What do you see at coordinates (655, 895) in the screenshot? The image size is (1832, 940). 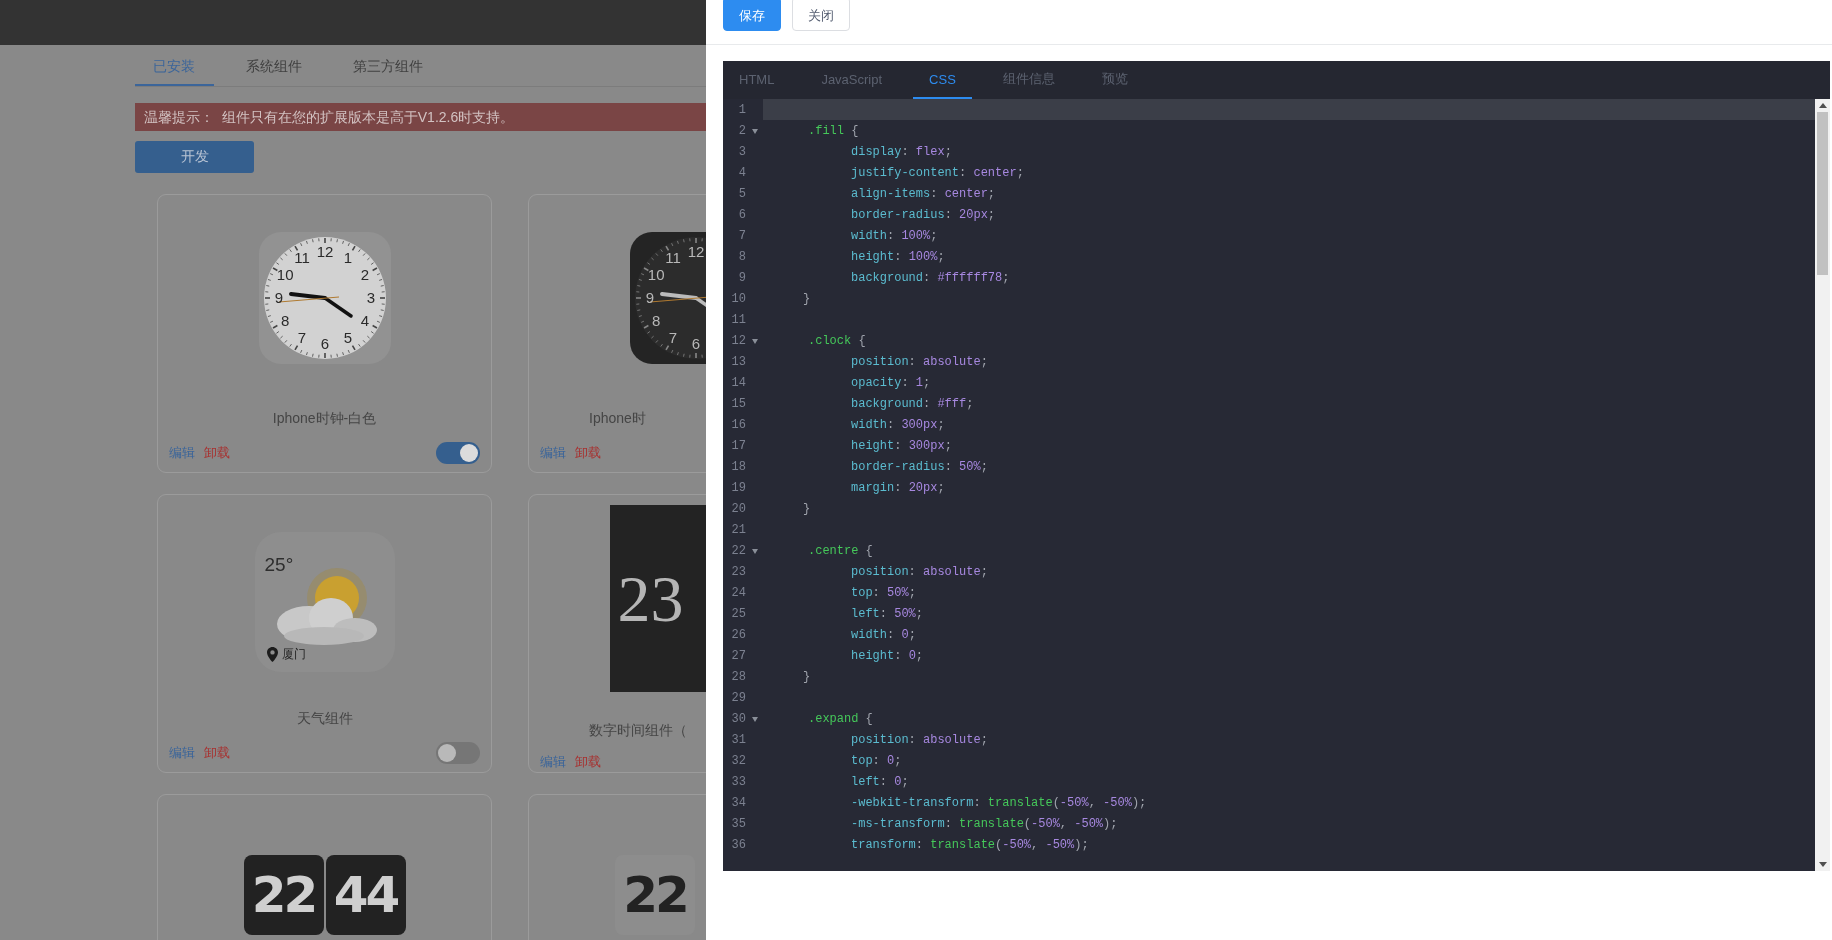 I see `flip-digit-card: 22` at bounding box center [655, 895].